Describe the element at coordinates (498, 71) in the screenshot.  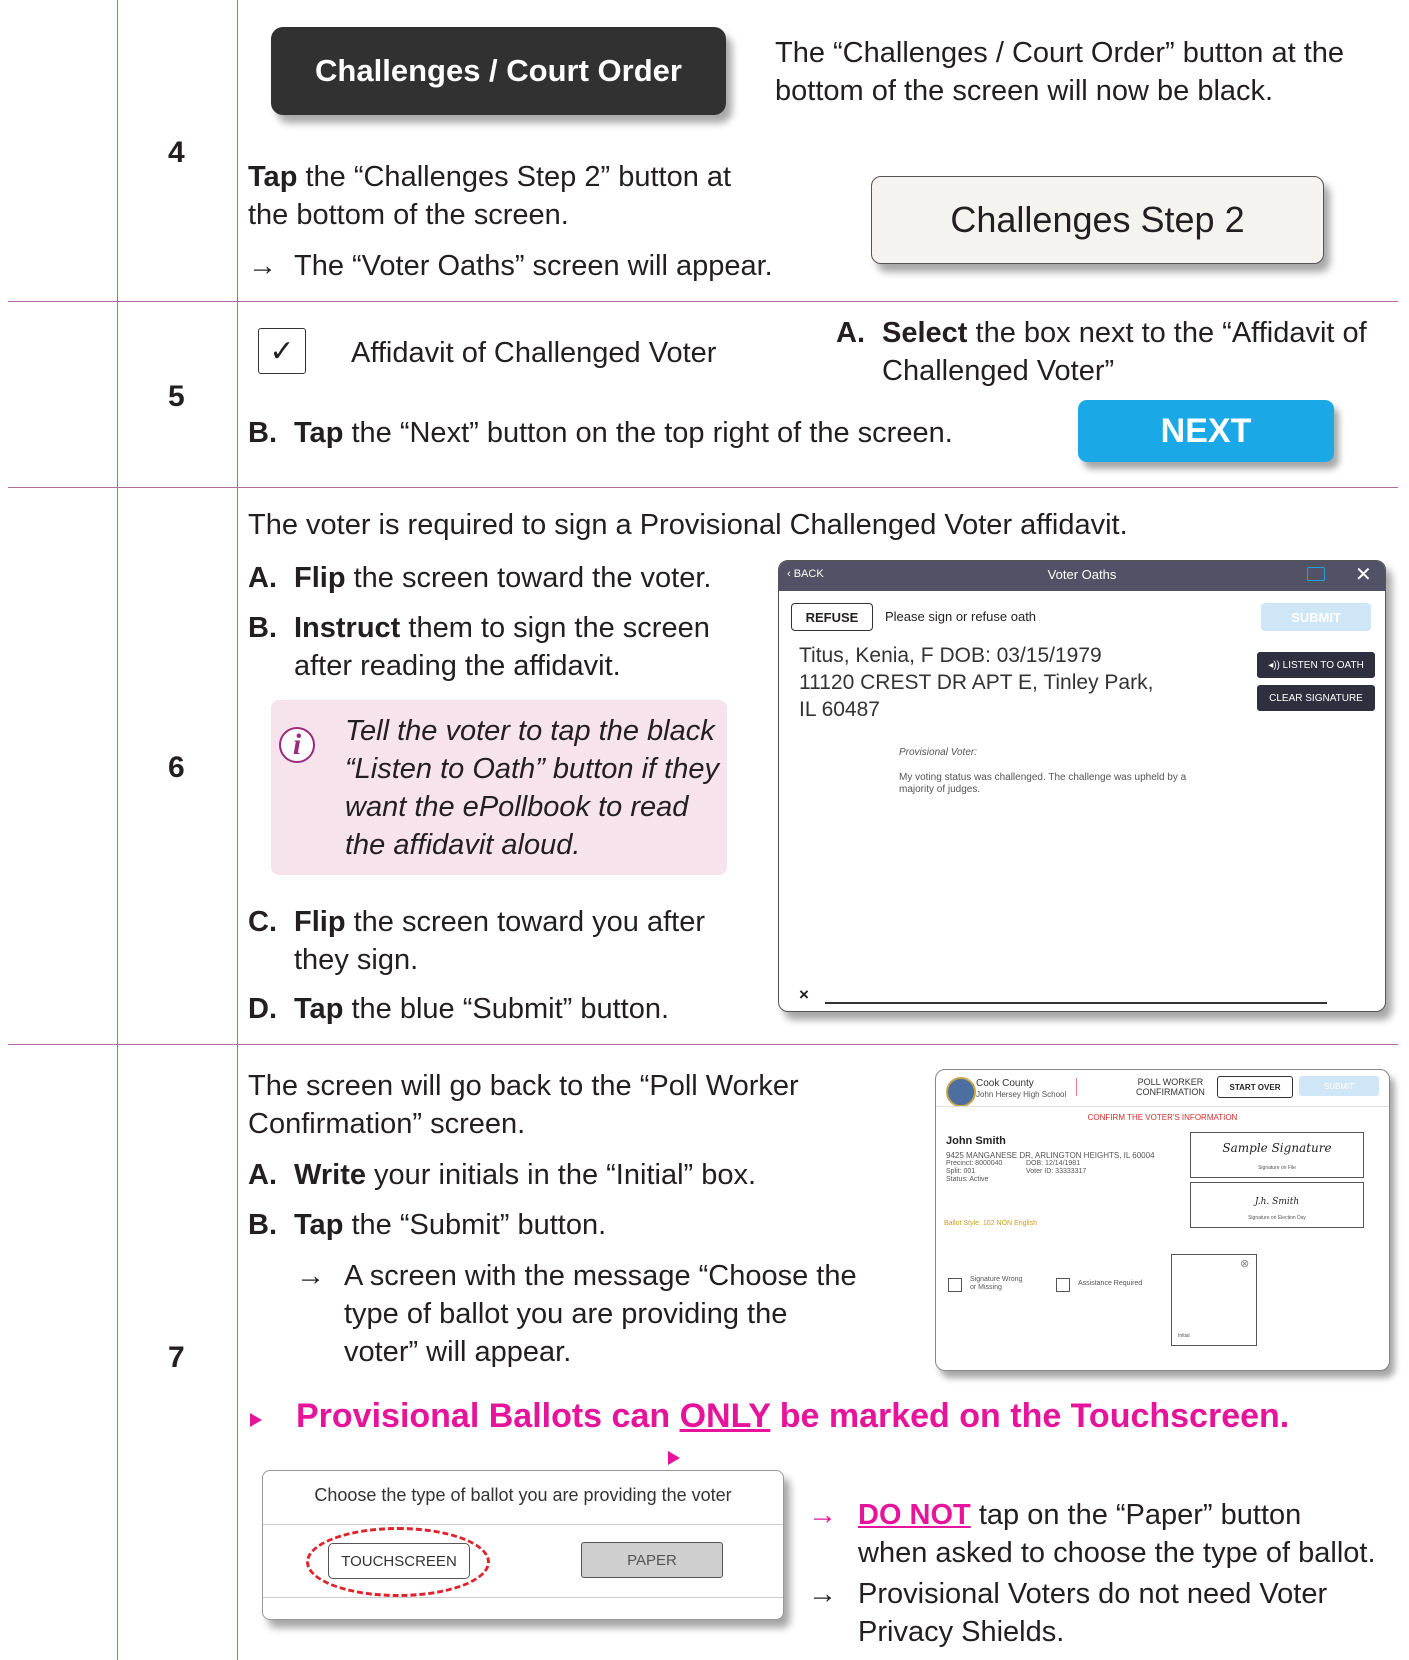
I see `challenges-court-order-button: Challenges / Court Order` at that location.